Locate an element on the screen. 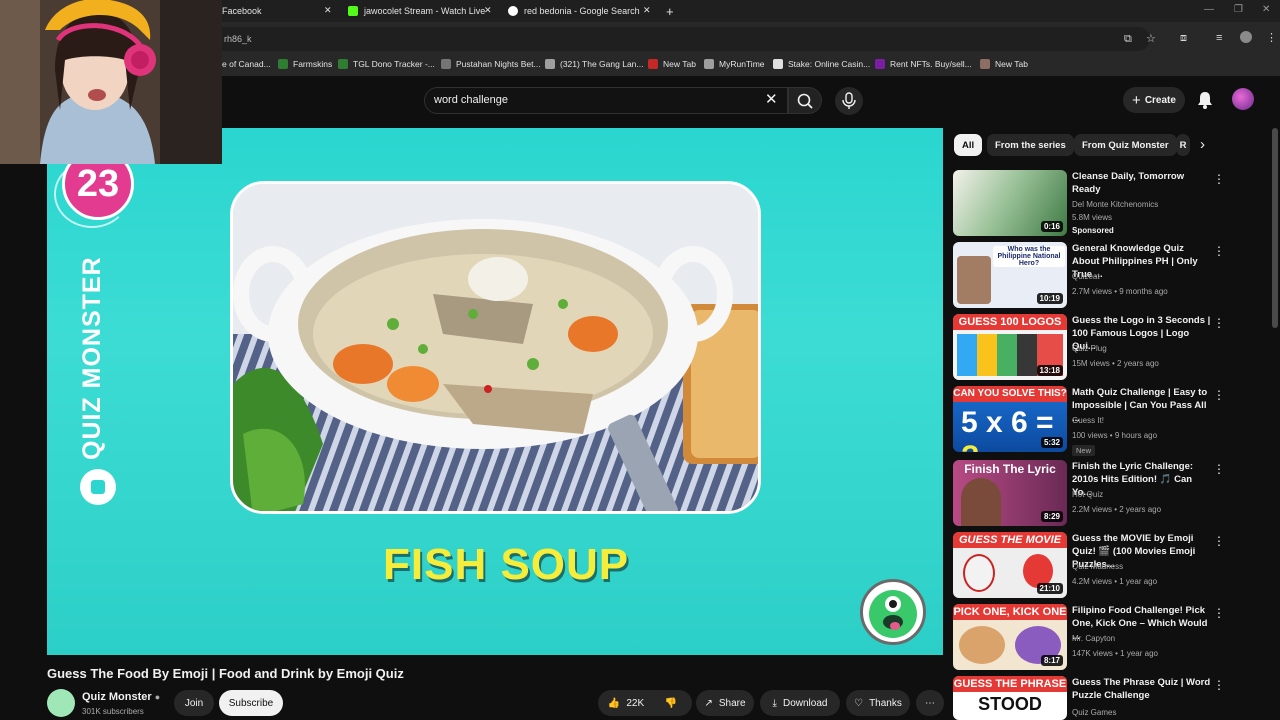 The width and height of the screenshot is (1280, 720). channel-avatar is located at coordinates (61, 703).